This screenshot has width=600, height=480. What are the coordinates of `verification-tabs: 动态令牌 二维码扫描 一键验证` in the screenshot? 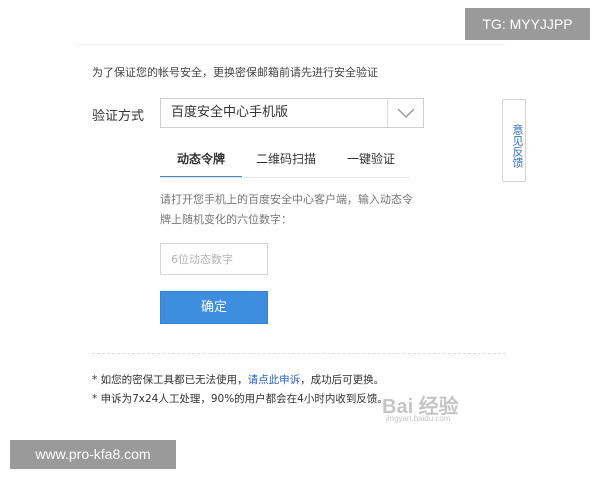 It's located at (285, 162).